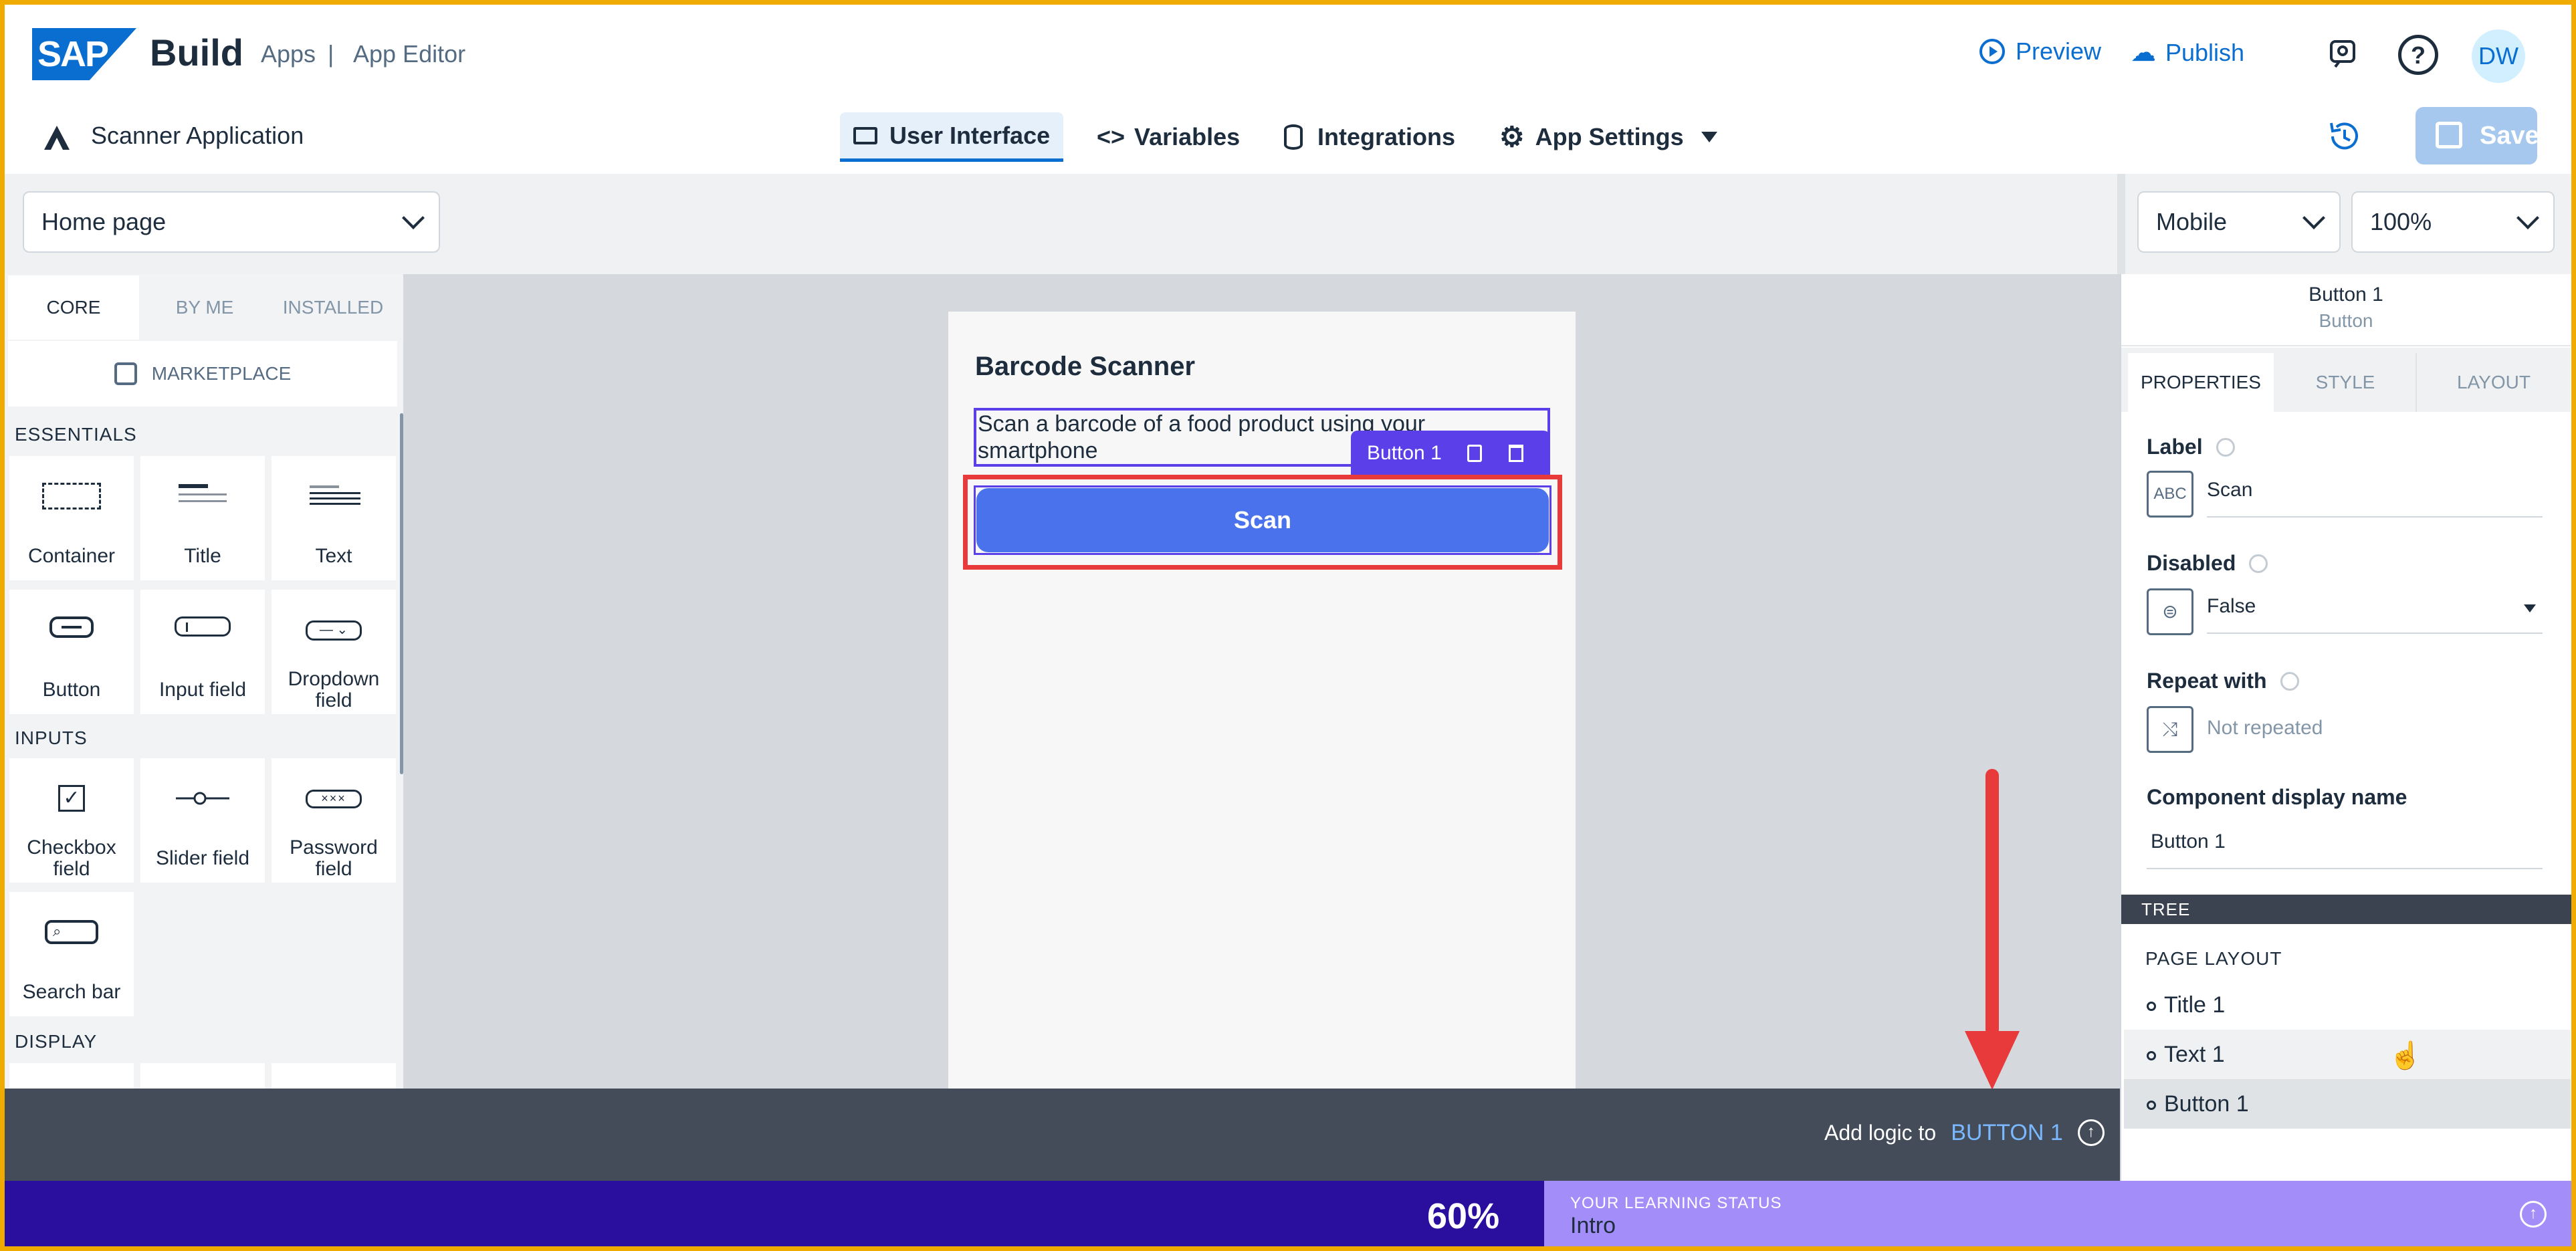  I want to click on tree-item-title-1: Title 1, so click(2347, 1005).